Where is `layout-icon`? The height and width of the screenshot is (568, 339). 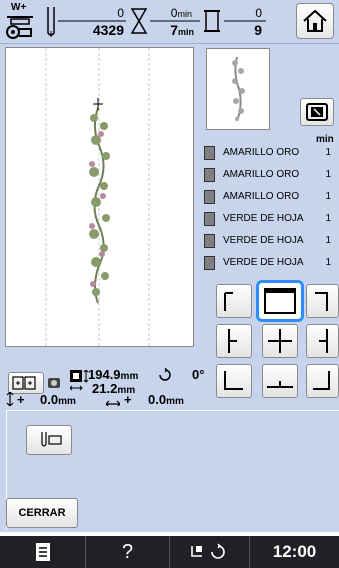 layout-icon is located at coordinates (24, 383).